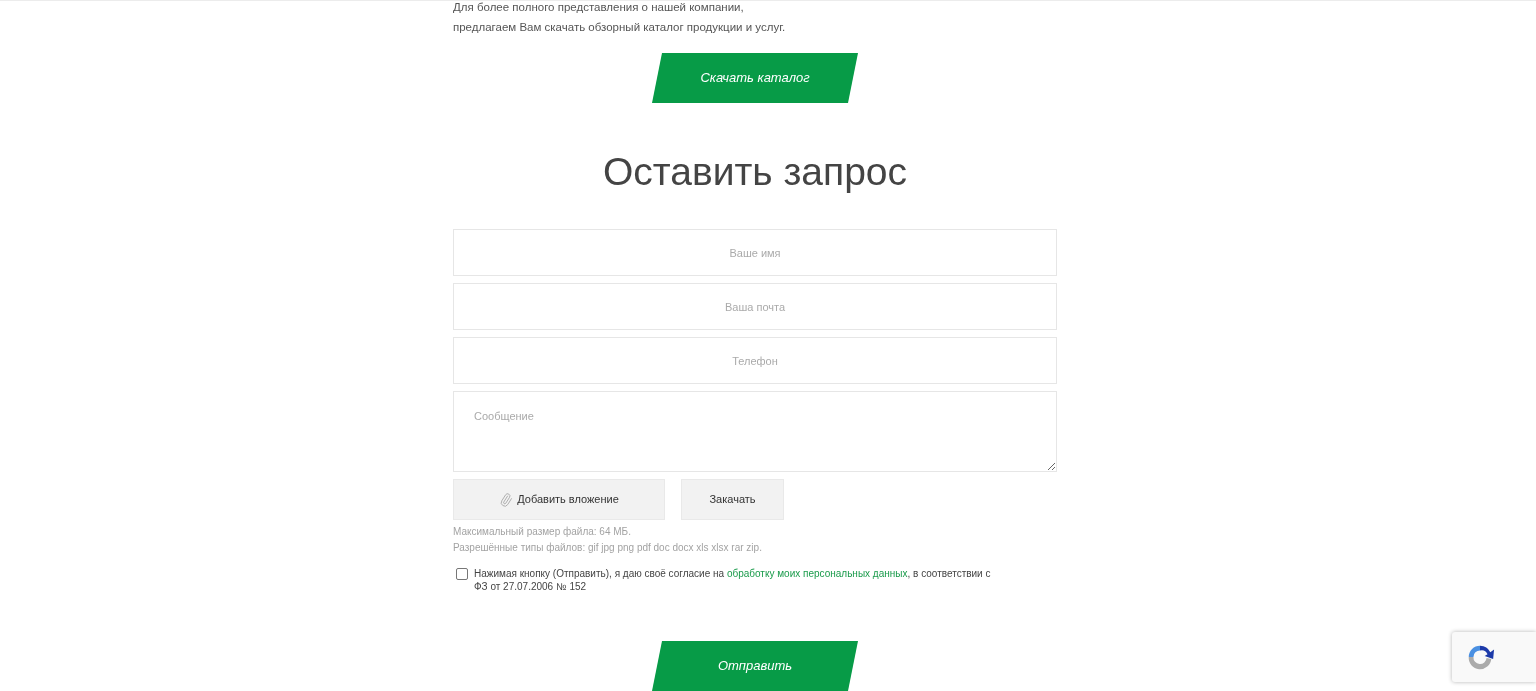  I want to click on download-catalog-button: Скачать каталог, so click(755, 78).